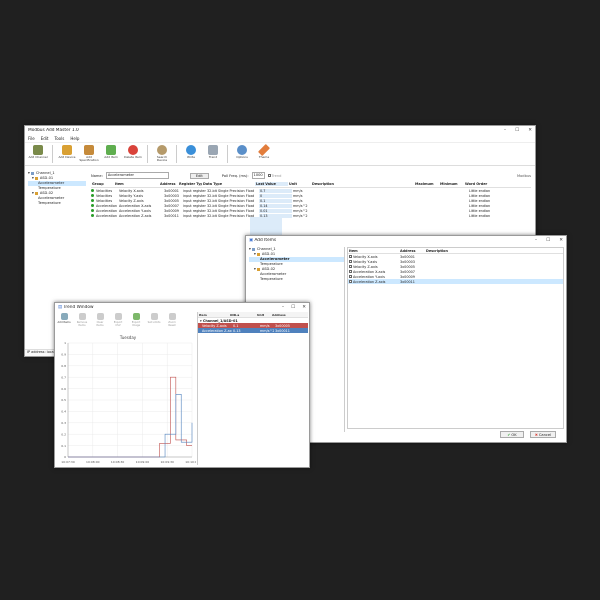 The image size is (600, 600). I want to click on main-titlebar: Modbus Add Master 1.0 – ☐ ✕, so click(280, 130).